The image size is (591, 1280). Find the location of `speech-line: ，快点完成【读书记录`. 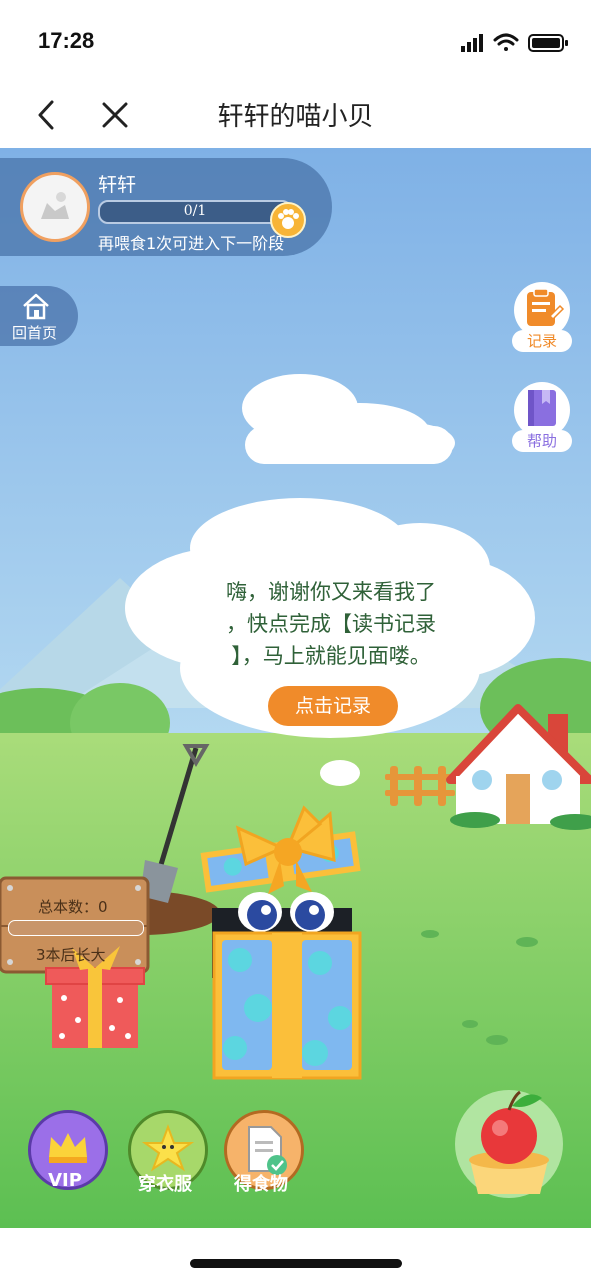

speech-line: ，快点完成【读书记录 is located at coordinates (331, 624).